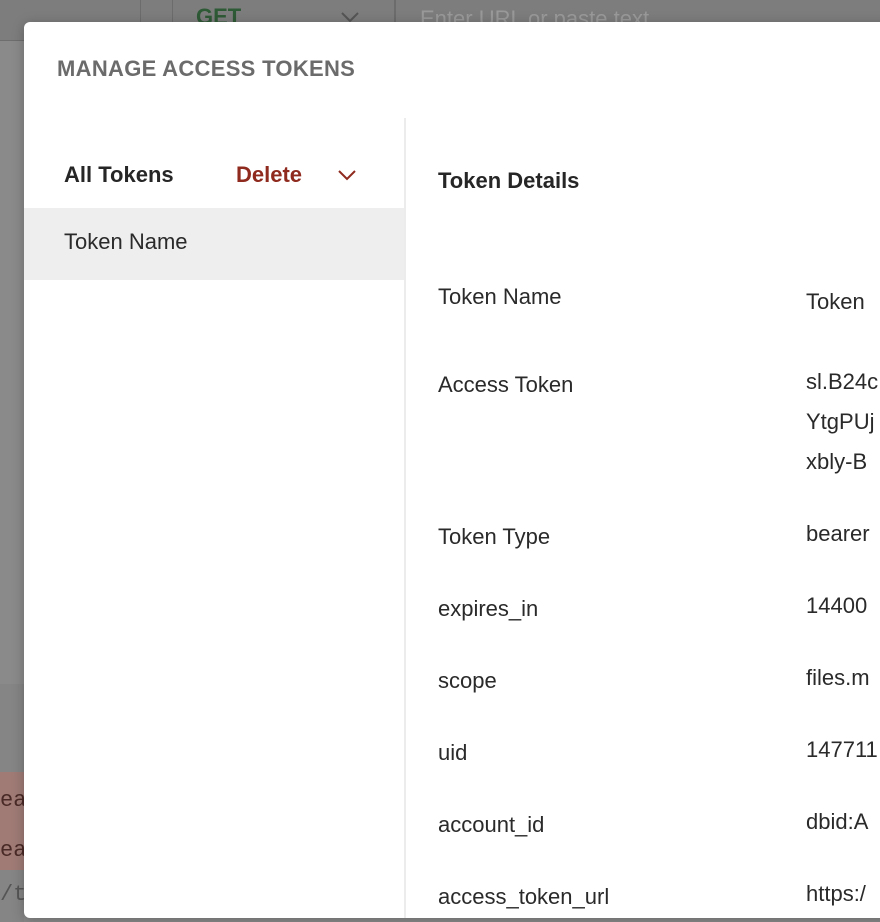 The height and width of the screenshot is (922, 880). I want to click on detail-value-access-token-line: YtgPUj, so click(840, 422).